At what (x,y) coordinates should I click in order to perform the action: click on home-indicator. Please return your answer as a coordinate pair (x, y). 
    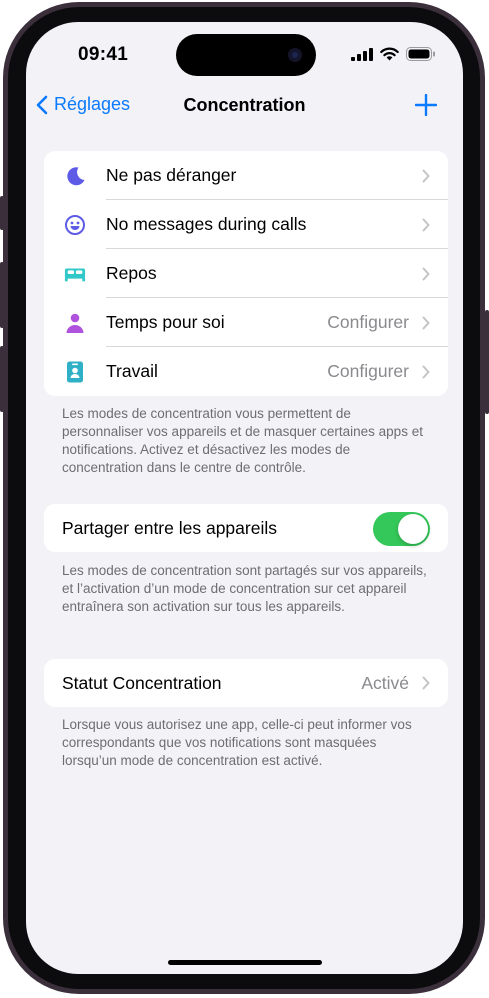
    Looking at the image, I should click on (245, 962).